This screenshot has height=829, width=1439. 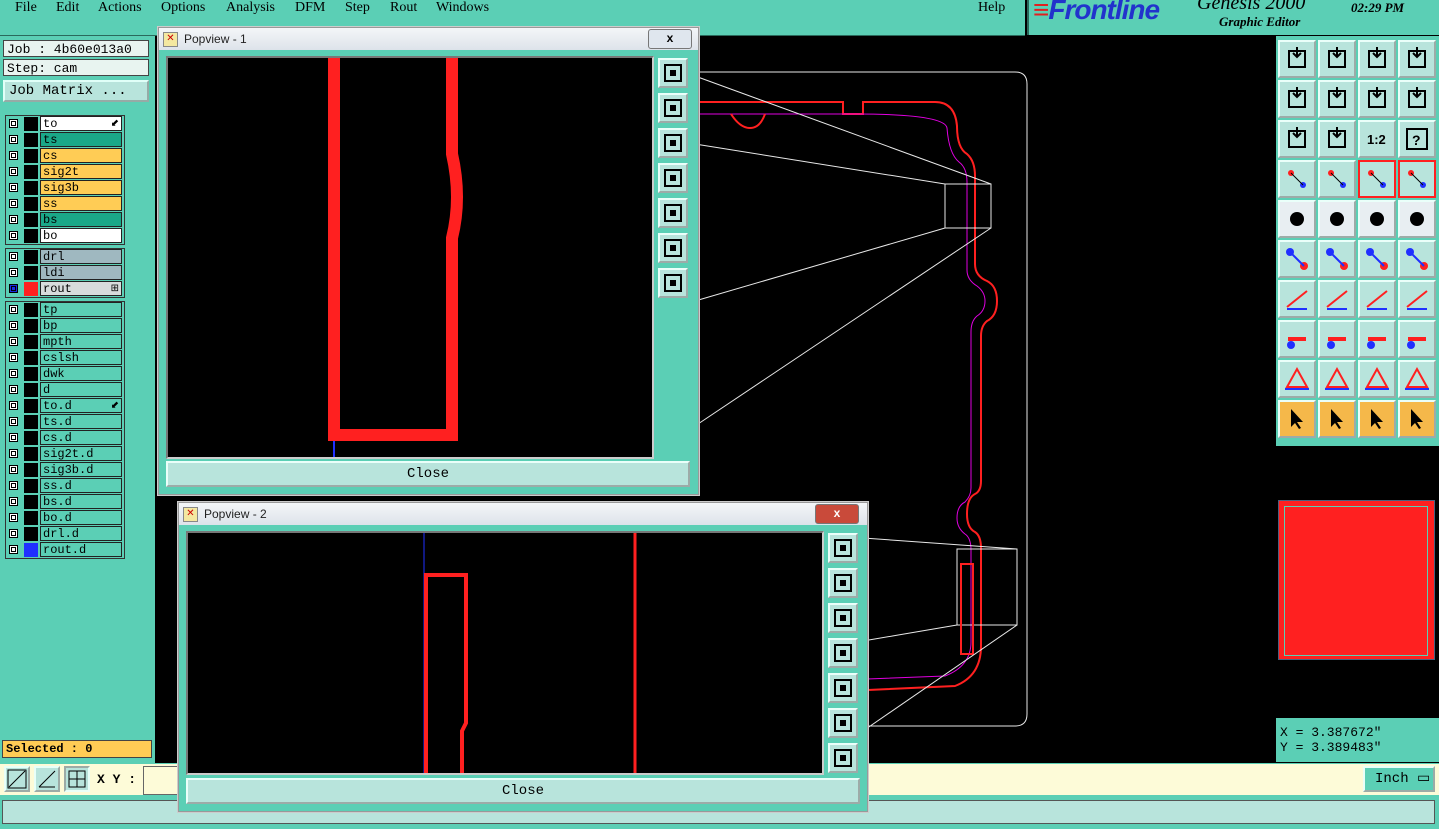 What do you see at coordinates (81, 256) in the screenshot?
I see `layer-name: drl` at bounding box center [81, 256].